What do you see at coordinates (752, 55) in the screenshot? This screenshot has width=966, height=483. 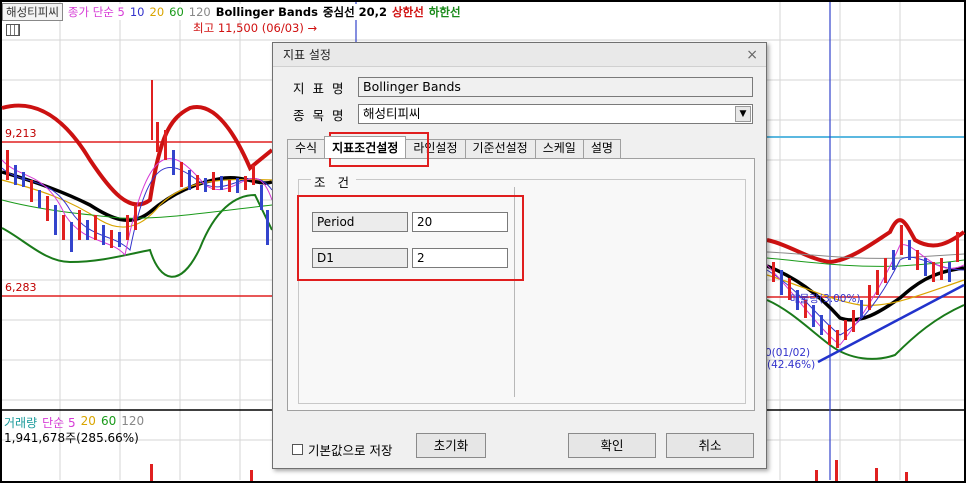 I see `close-icon: ×` at bounding box center [752, 55].